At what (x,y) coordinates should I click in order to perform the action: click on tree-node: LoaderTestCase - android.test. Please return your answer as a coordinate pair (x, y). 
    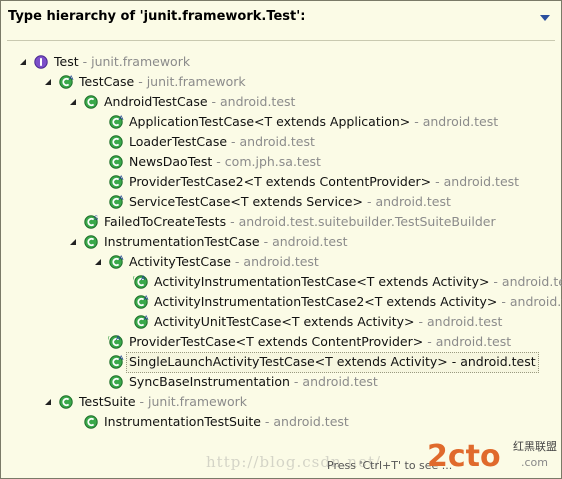
    Looking at the image, I should click on (280, 142).